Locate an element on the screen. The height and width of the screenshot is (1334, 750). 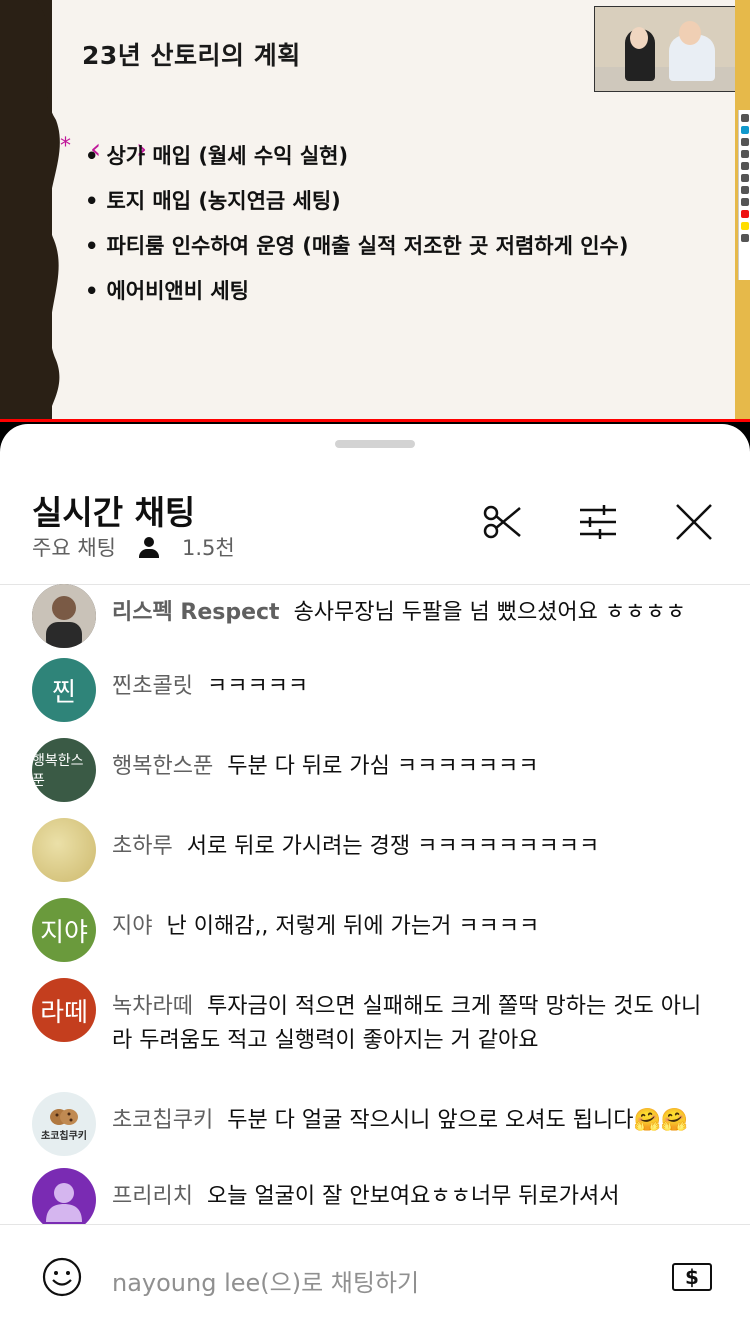
avatar: 지야 is located at coordinates (64, 930).